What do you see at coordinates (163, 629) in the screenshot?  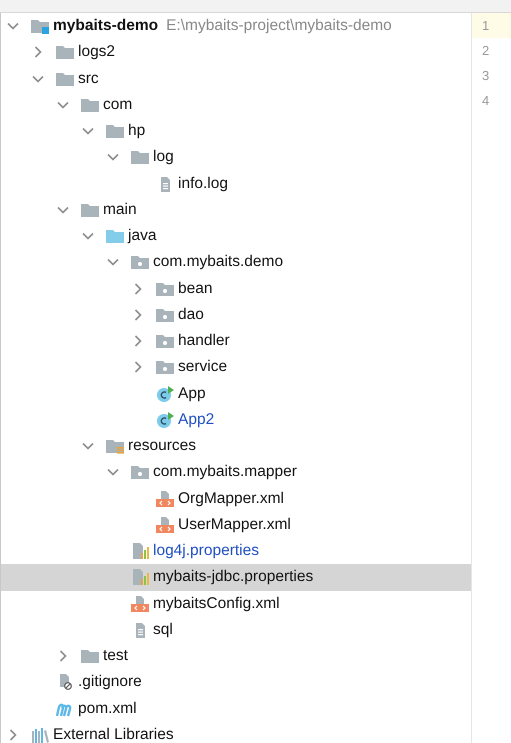 I see `file-name: sql` at bounding box center [163, 629].